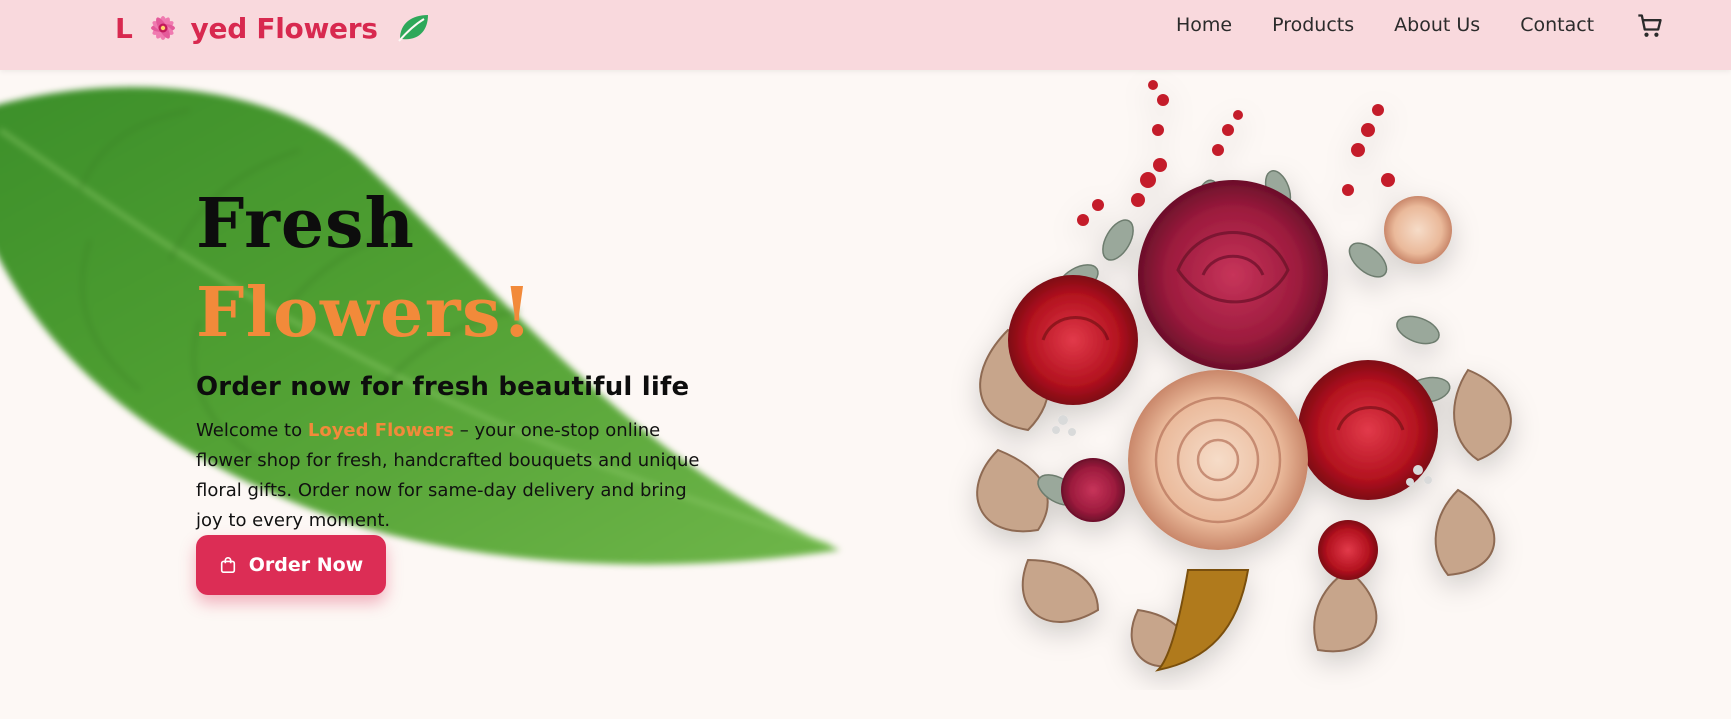 Image resolution: width=1731 pixels, height=719 pixels. What do you see at coordinates (227, 565) in the screenshot?
I see `shopping-bag-icon` at bounding box center [227, 565].